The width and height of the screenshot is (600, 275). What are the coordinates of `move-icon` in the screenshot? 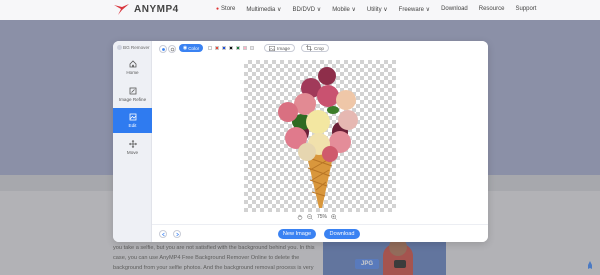 It's located at (132, 144).